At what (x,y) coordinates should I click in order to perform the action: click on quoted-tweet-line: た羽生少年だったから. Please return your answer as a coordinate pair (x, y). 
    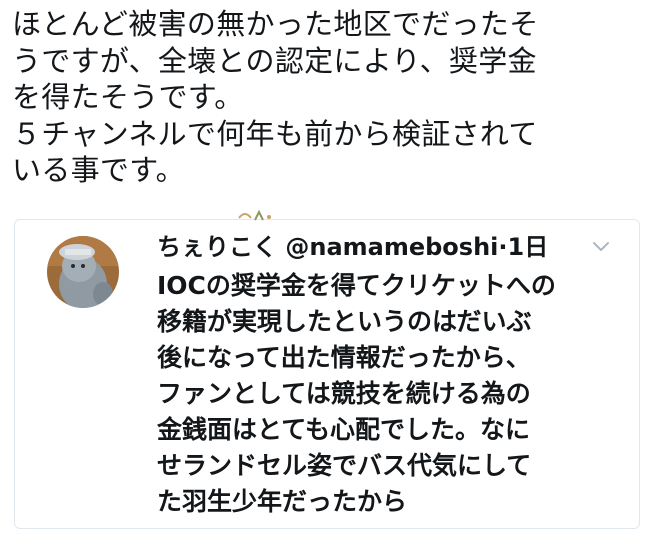
    Looking at the image, I should click on (282, 501).